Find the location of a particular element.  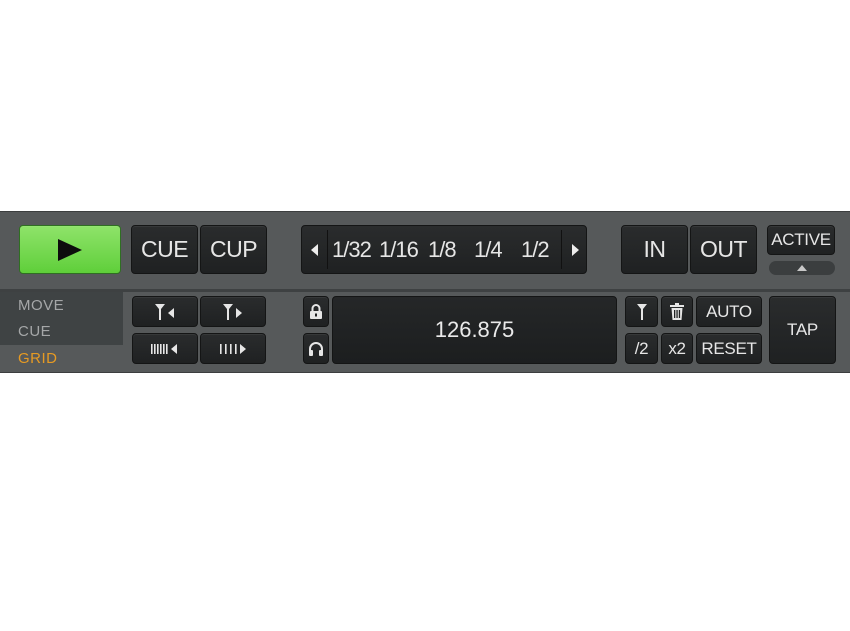

set-grid-marker-button is located at coordinates (641, 311).